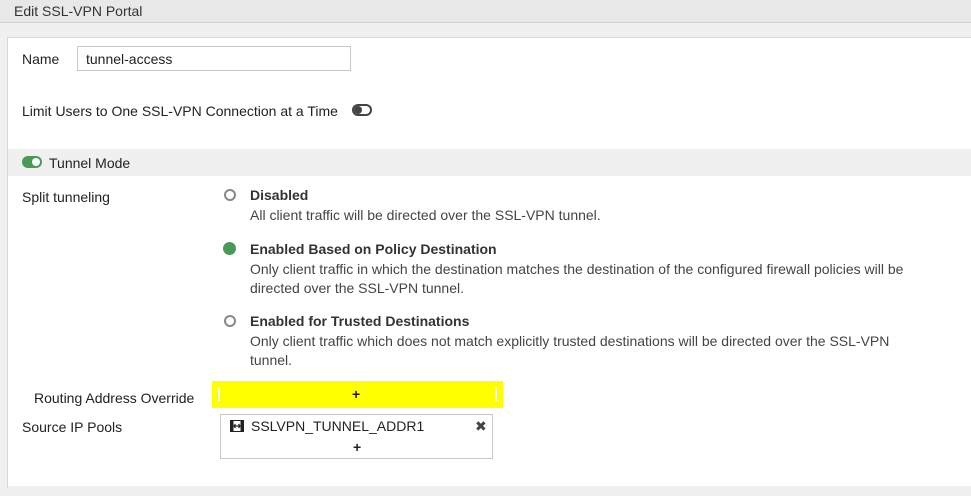 The height and width of the screenshot is (496, 971). Describe the element at coordinates (229, 248) in the screenshot. I see `radio-policy-destination` at that location.